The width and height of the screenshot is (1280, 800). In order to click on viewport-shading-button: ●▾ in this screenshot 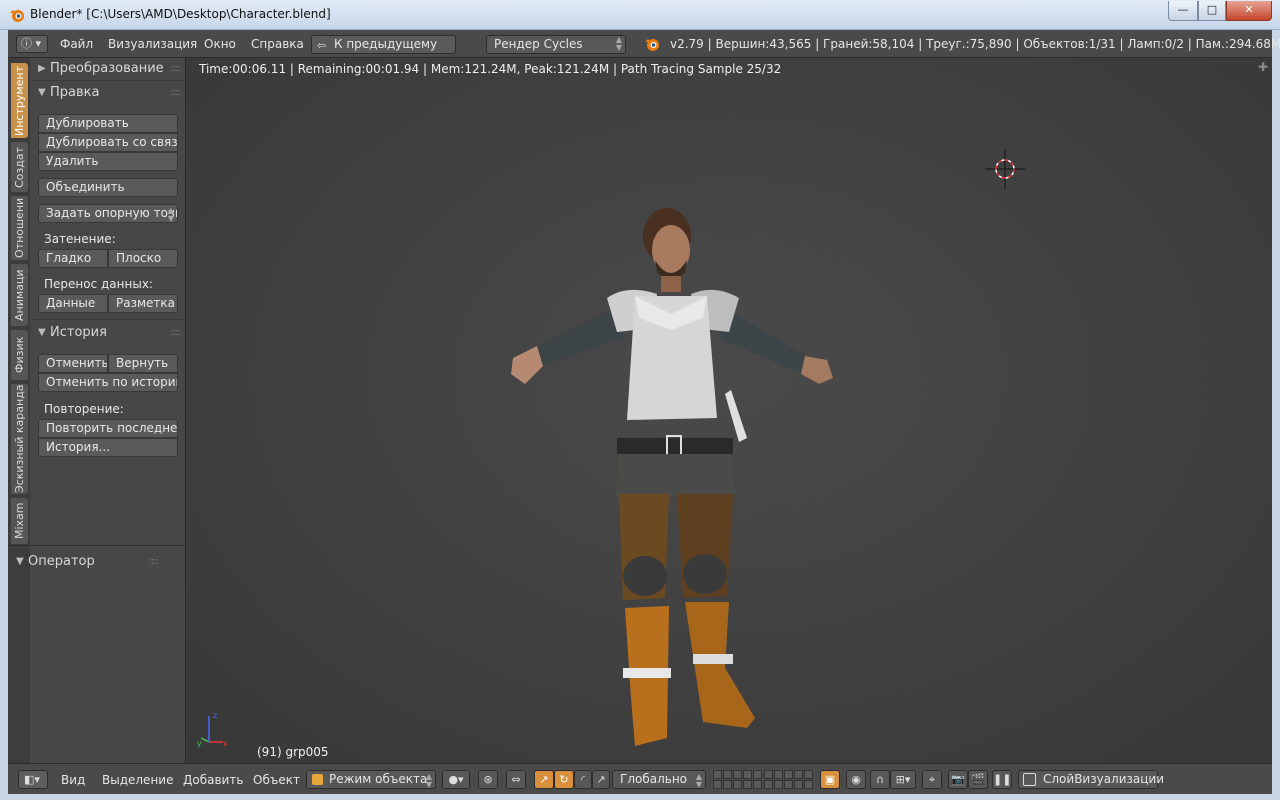, I will do `click(456, 779)`.